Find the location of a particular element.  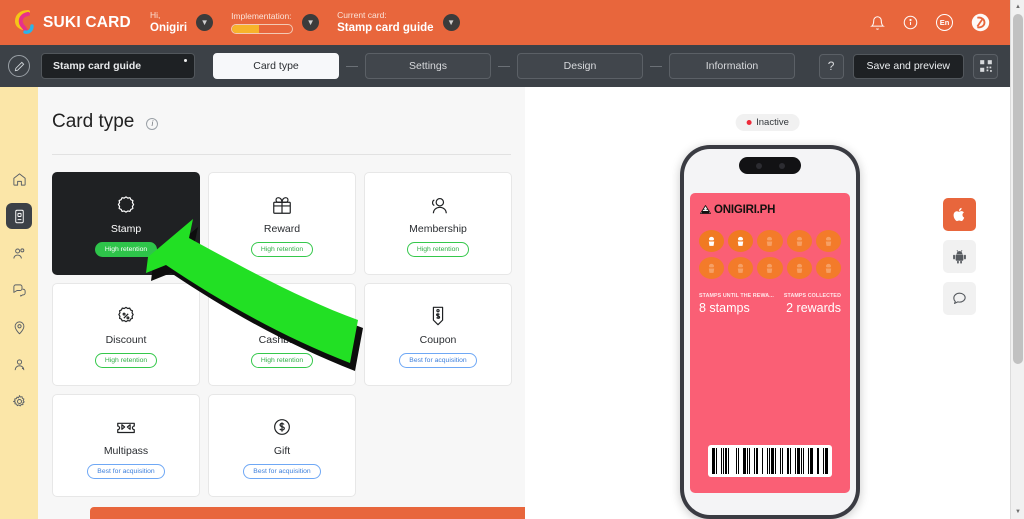

page-scrollbar: ▲ ▼ is located at coordinates (1017, 259).